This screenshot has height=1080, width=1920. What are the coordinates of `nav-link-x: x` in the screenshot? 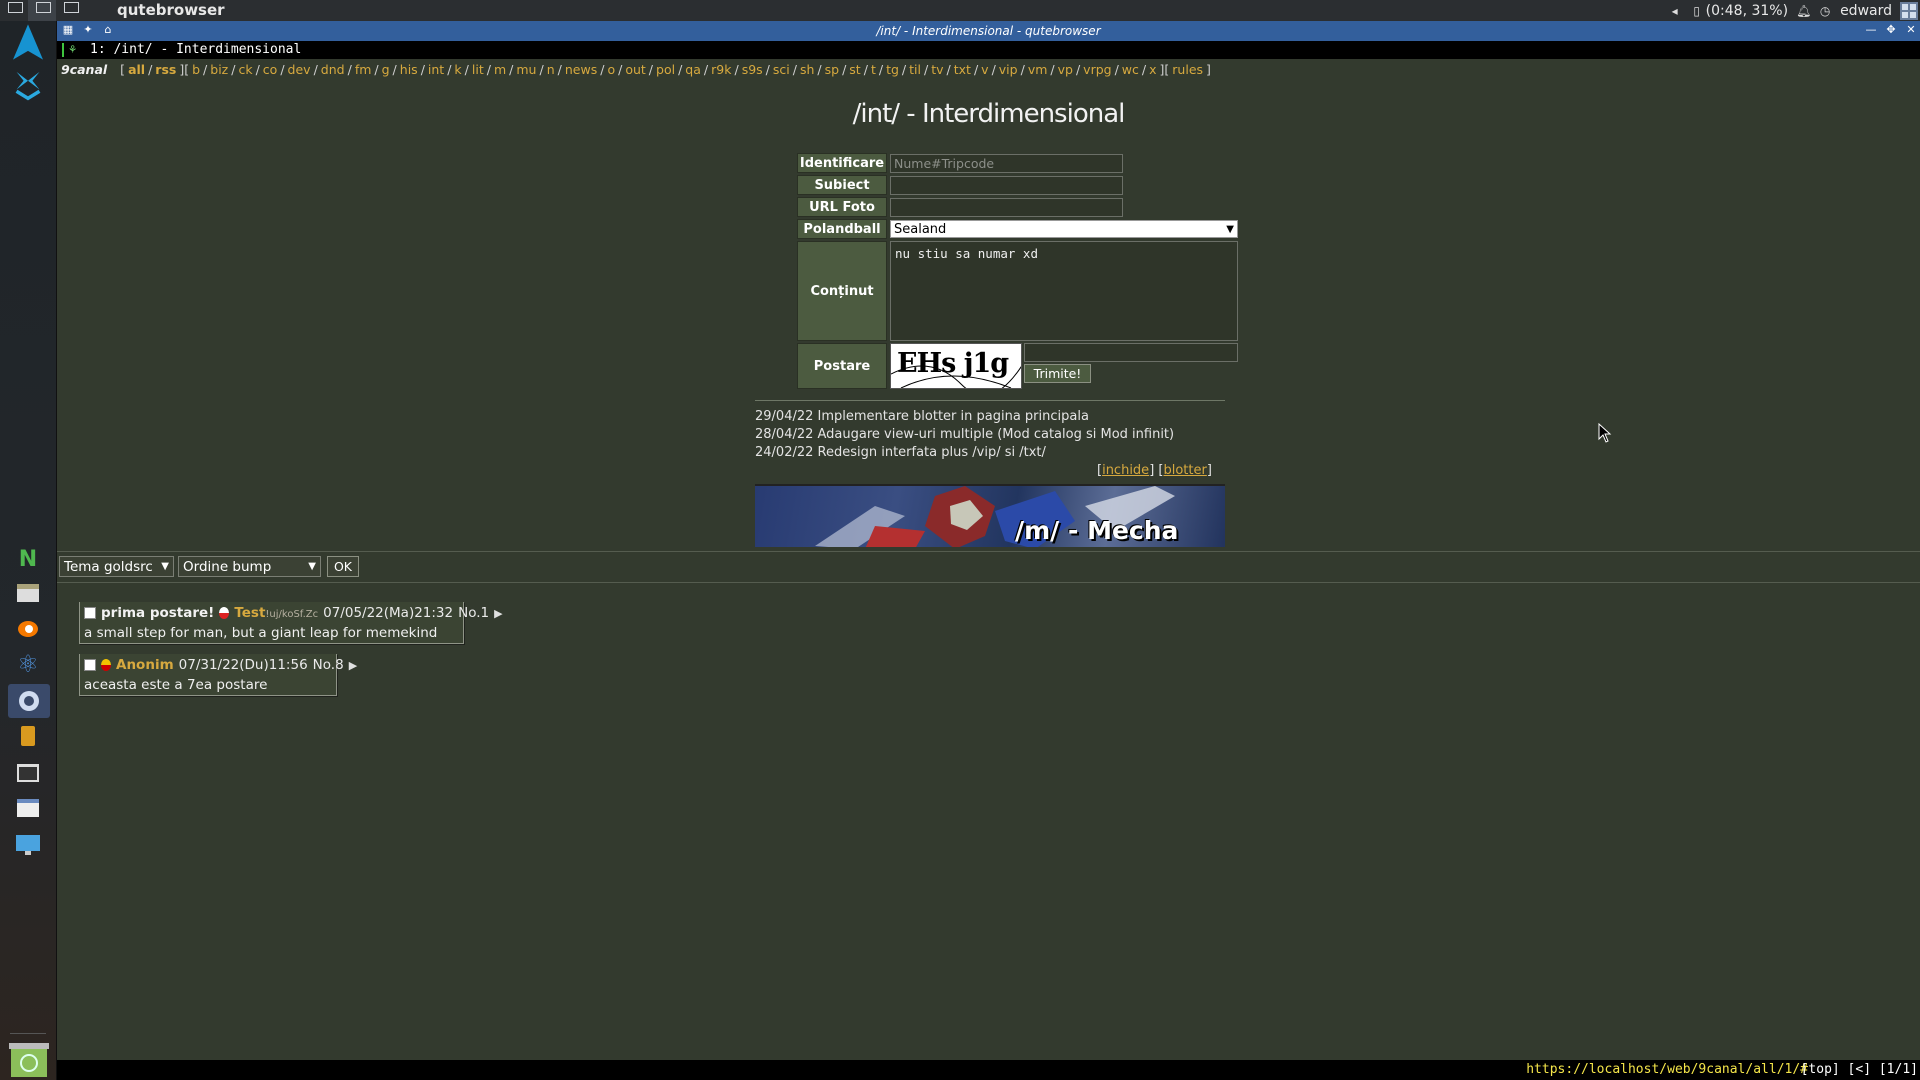 It's located at (1152, 69).